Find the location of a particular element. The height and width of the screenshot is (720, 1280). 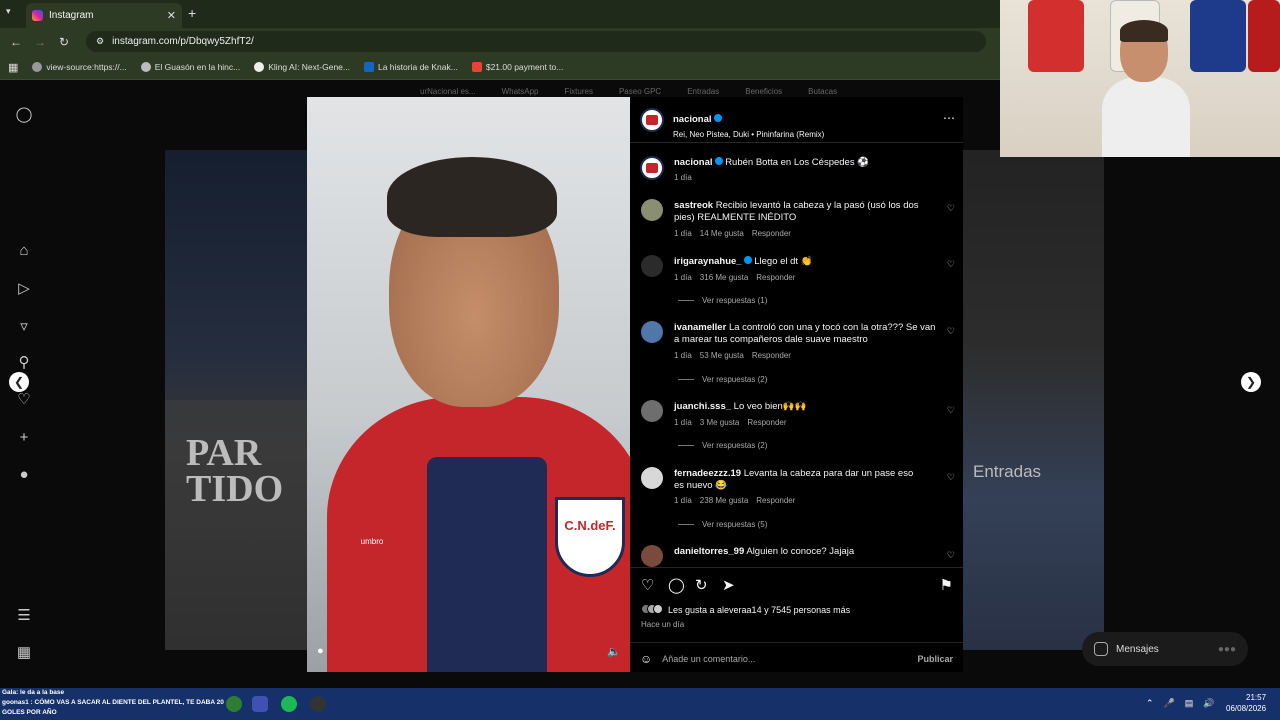

notifications-icon: ♡ is located at coordinates (24, 400).